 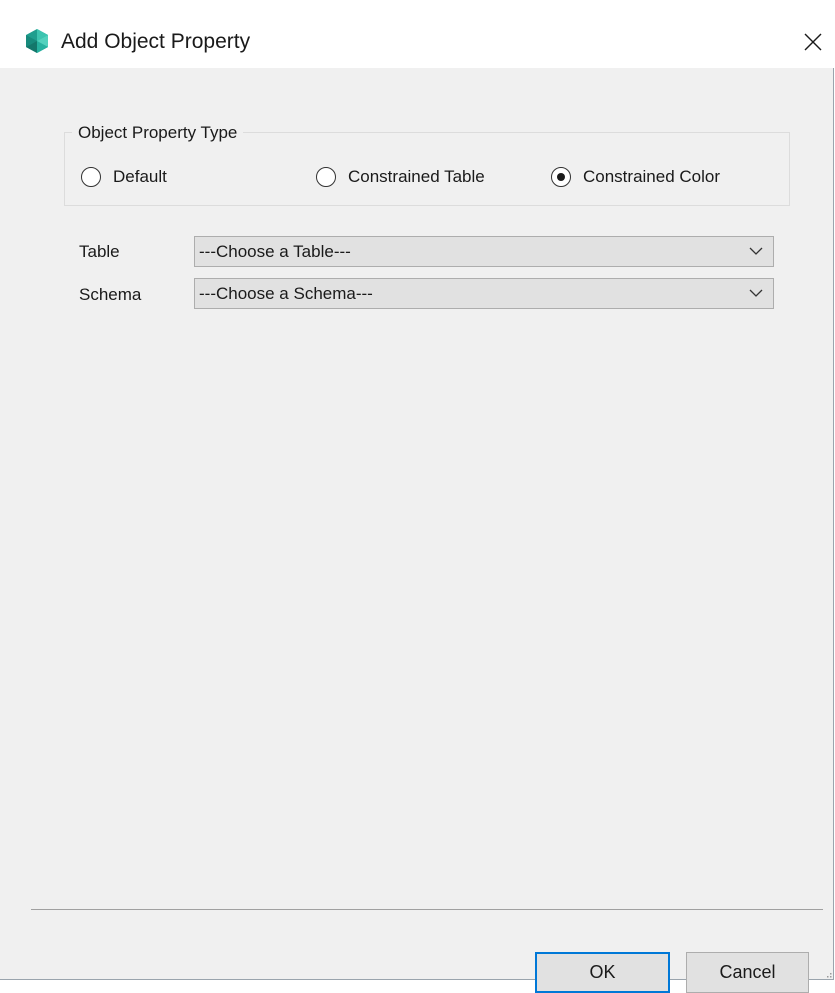 I want to click on dialog-title: Add Object Property, so click(x=156, y=41).